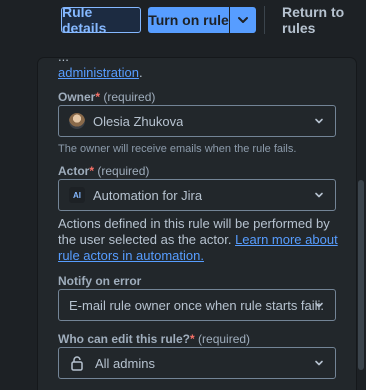 This screenshot has height=390, width=366. Describe the element at coordinates (101, 20) in the screenshot. I see `rule-details-button: Rule details` at that location.